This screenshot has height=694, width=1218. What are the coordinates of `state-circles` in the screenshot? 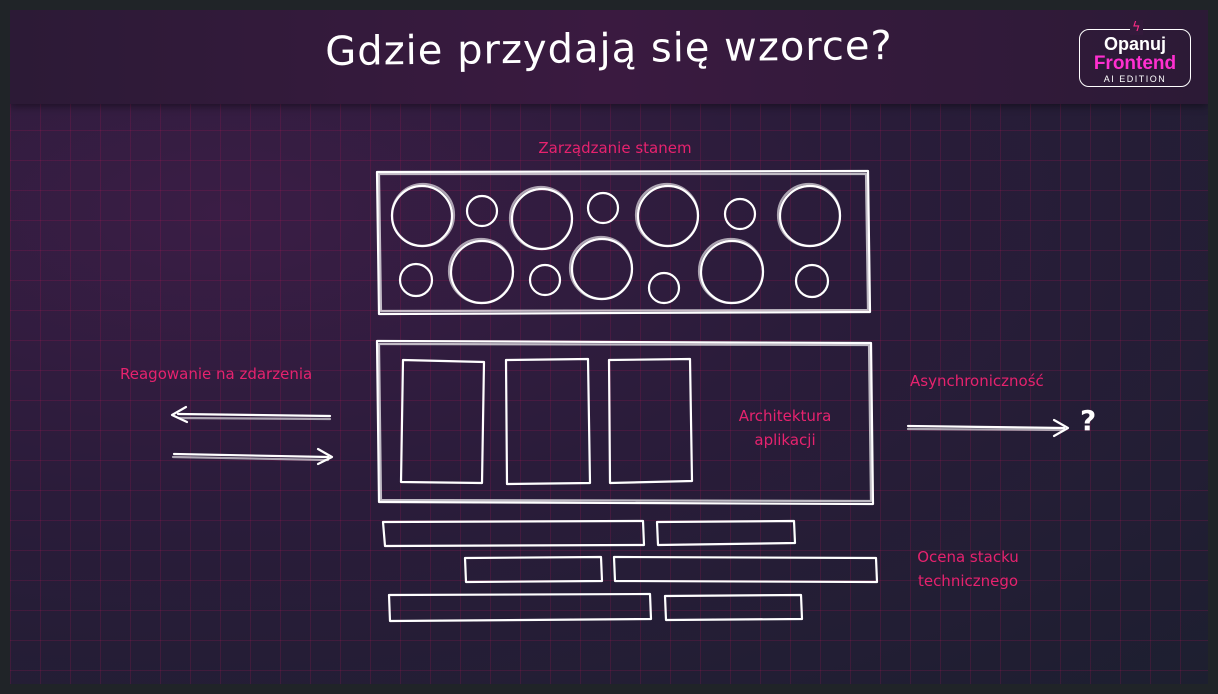 It's located at (616, 243).